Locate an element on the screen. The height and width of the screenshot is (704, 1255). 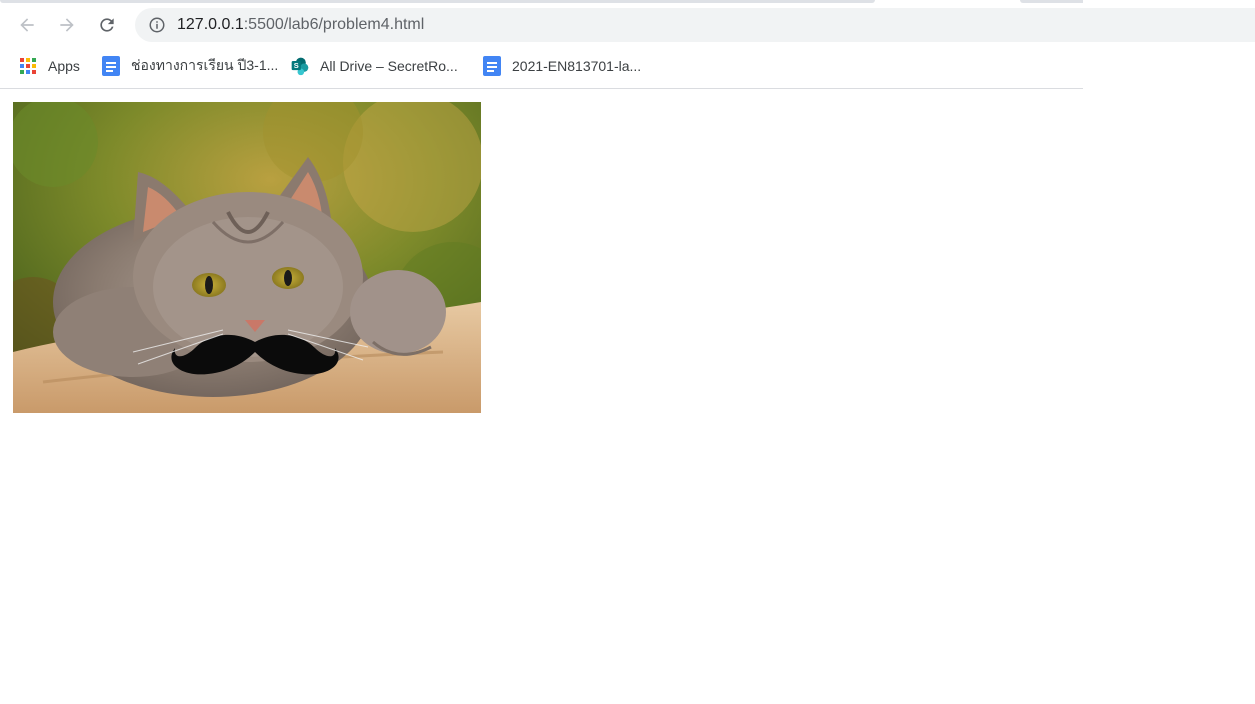
url-text: 127.0.0.1:5500/lab6/problem4.html is located at coordinates (300, 25).